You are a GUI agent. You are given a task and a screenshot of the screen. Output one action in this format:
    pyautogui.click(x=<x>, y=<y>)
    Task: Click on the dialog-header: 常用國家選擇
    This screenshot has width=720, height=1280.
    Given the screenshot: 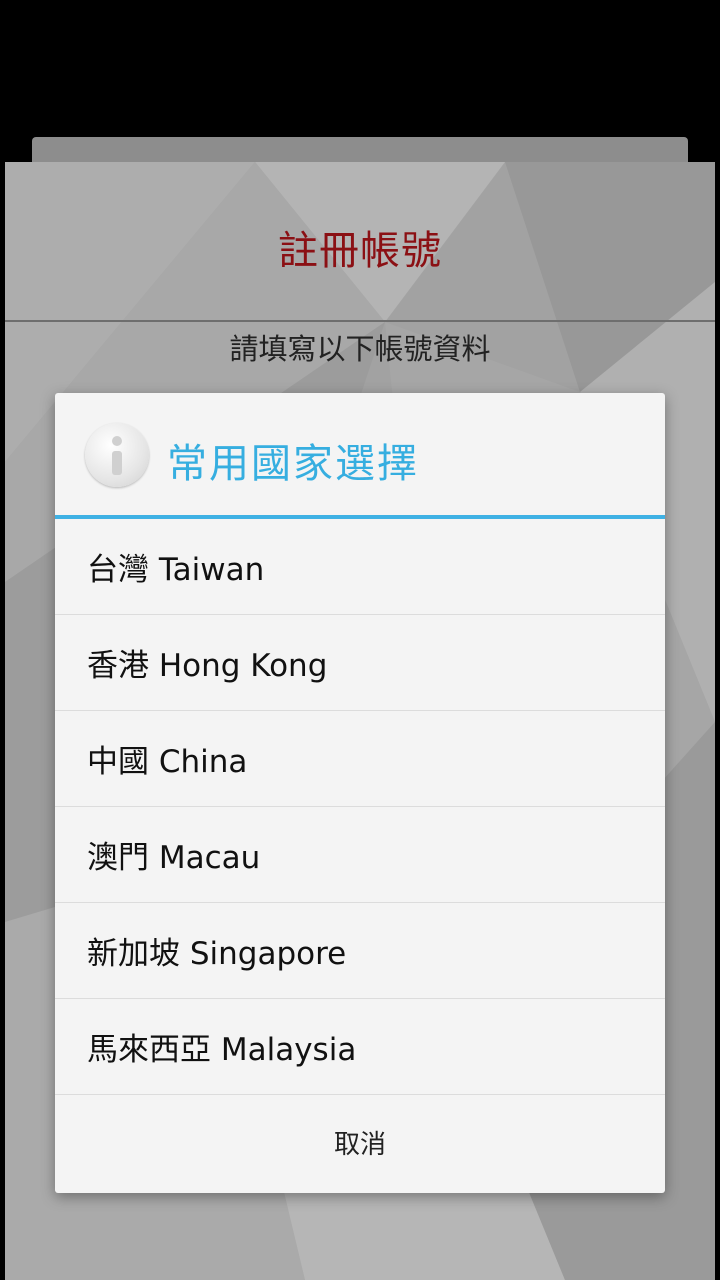 What is the action you would take?
    pyautogui.click(x=360, y=456)
    